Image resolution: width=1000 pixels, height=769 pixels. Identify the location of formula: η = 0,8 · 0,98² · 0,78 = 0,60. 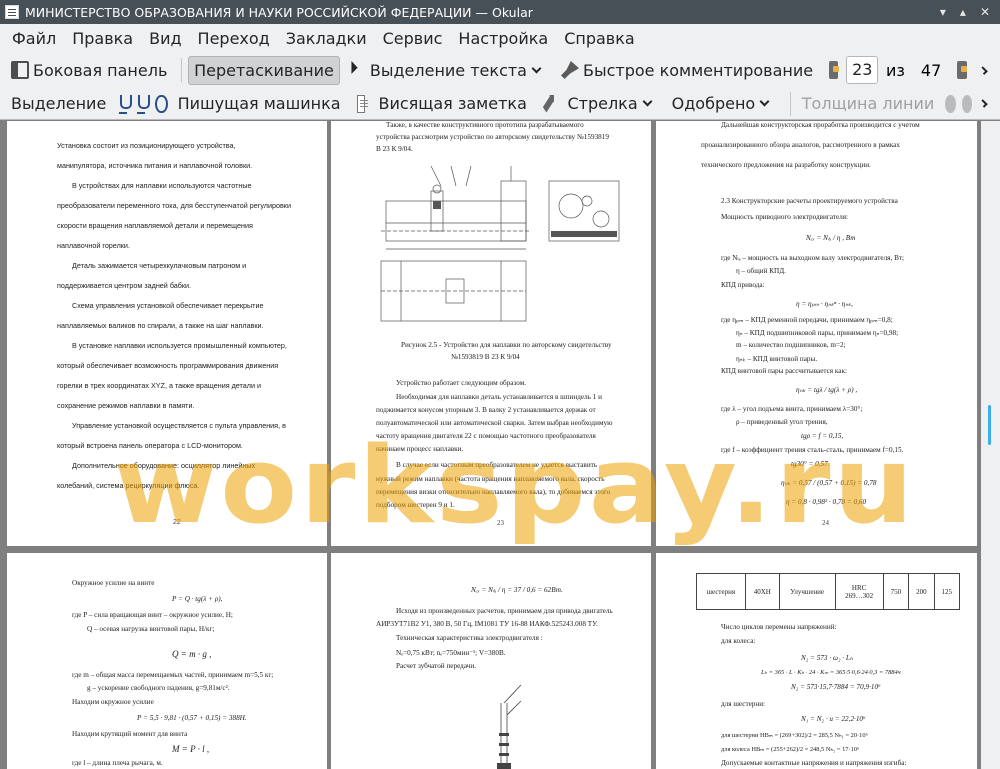
(826, 502).